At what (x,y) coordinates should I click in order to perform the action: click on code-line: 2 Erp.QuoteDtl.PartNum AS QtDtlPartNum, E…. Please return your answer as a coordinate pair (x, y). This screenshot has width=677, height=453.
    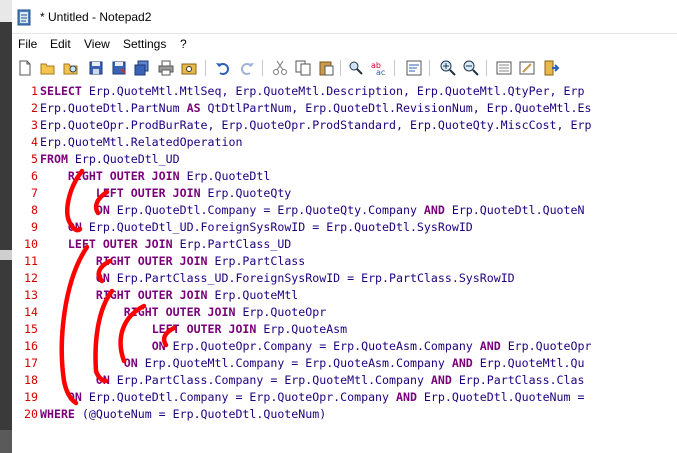
    Looking at the image, I should click on (344, 108).